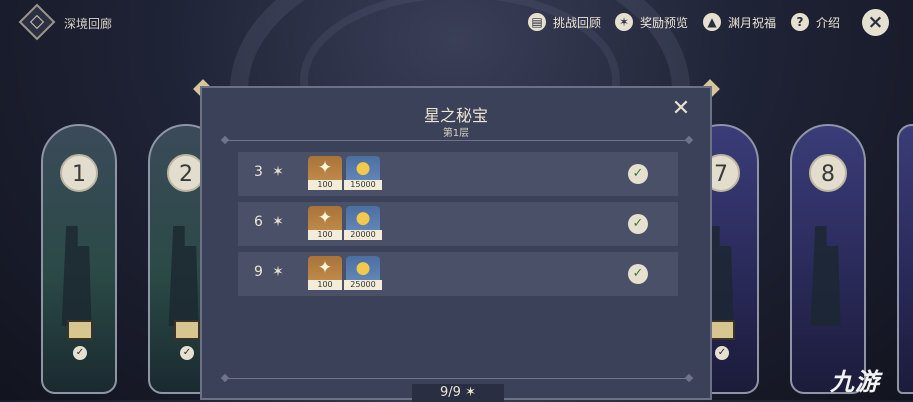  I want to click on blessing-button: ▲ 渊月祝福, so click(739, 22).